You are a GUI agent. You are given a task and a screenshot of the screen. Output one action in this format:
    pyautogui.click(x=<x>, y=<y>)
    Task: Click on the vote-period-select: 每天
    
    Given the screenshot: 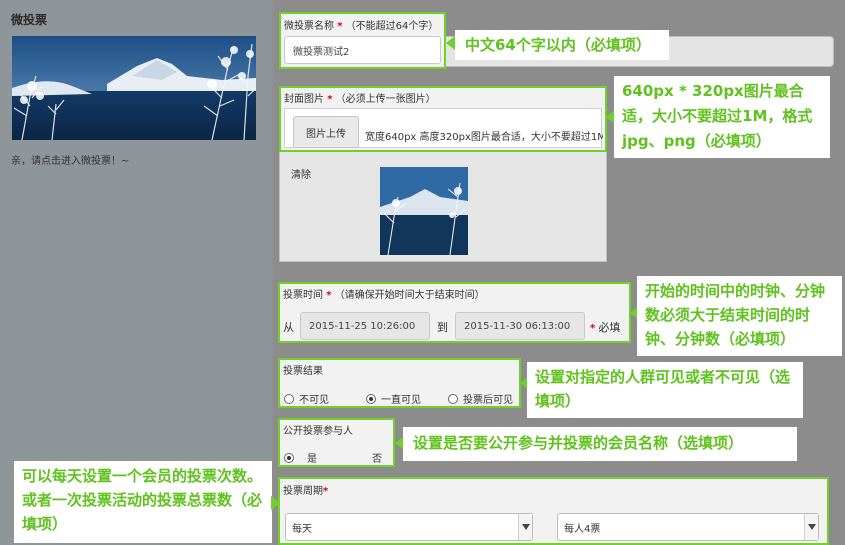 What is the action you would take?
    pyautogui.click(x=409, y=527)
    